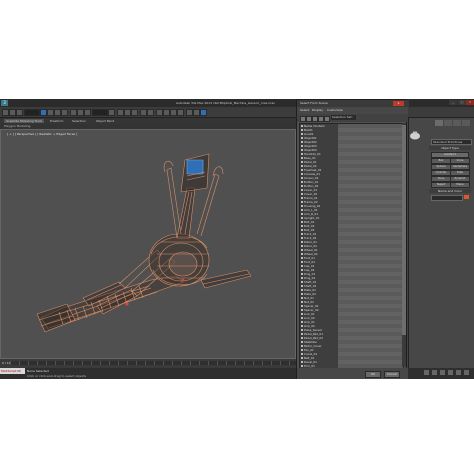 This screenshot has width=474, height=474. I want to click on tab-freeform: Freeform, so click(56, 121).